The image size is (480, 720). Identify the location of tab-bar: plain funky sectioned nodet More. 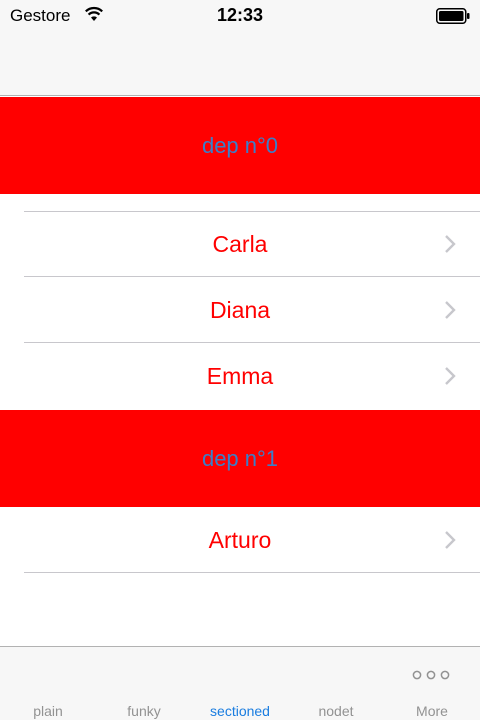
(240, 683).